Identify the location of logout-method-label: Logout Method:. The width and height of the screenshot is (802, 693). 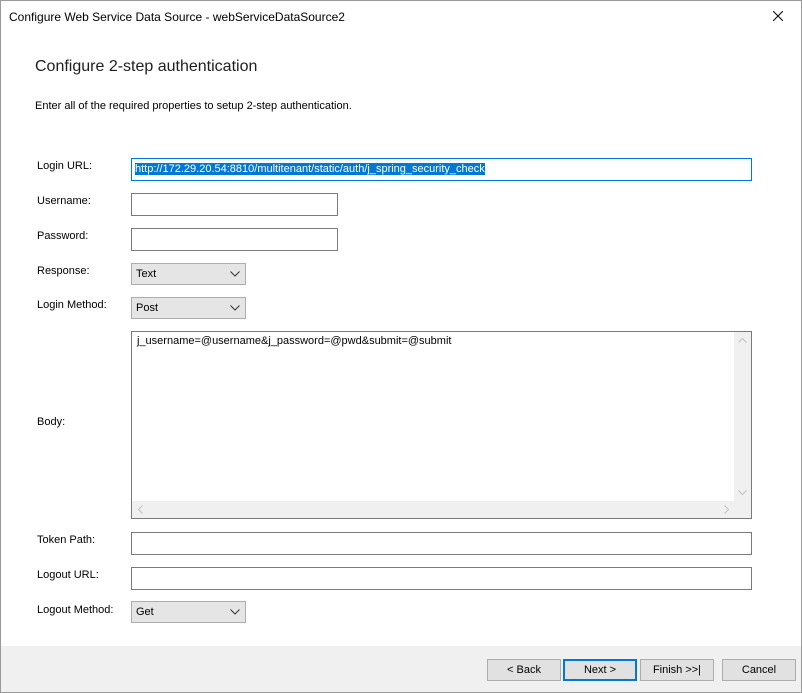
(75, 610).